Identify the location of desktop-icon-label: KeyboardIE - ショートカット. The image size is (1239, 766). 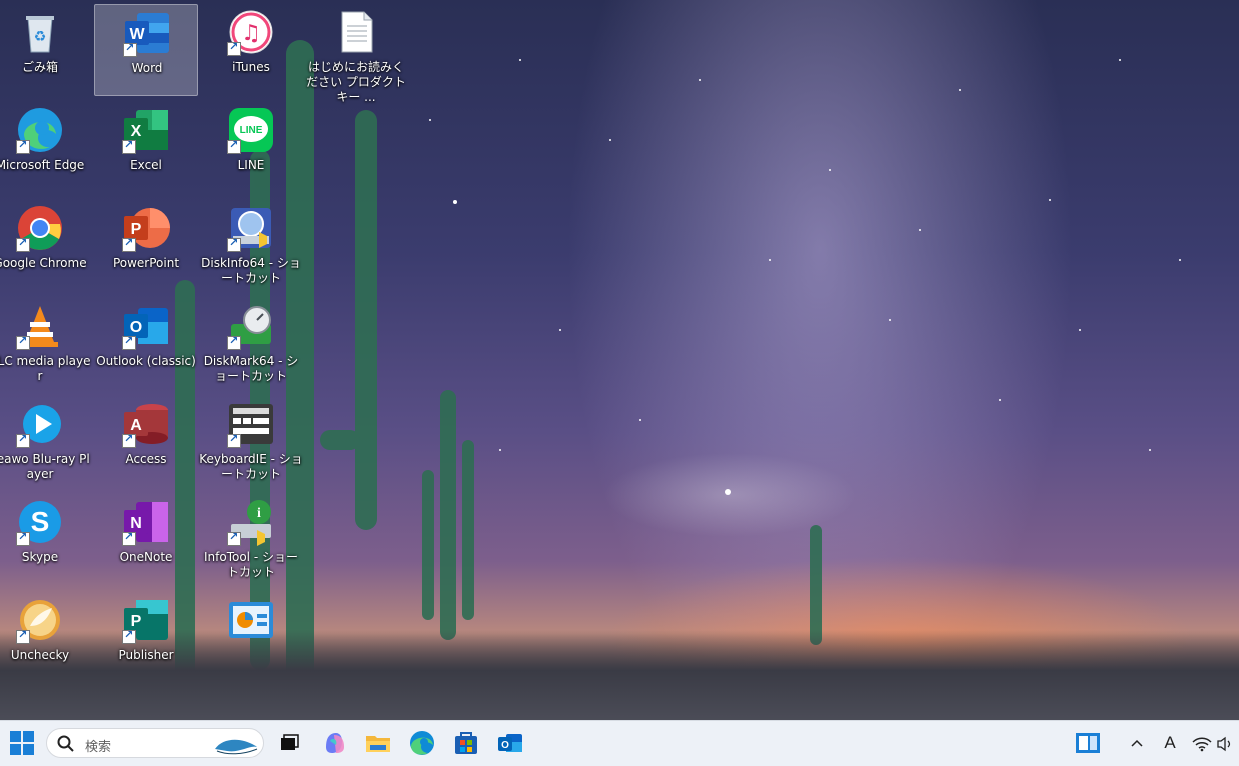
(251, 466).